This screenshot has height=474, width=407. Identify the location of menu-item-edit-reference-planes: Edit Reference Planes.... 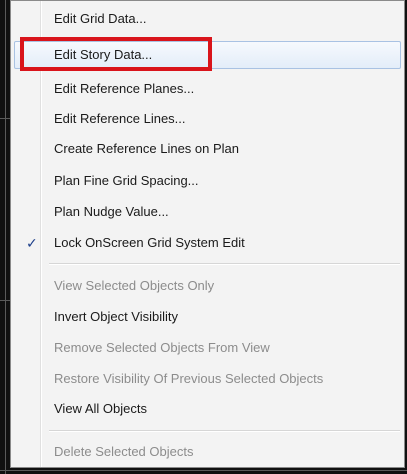
(207, 89).